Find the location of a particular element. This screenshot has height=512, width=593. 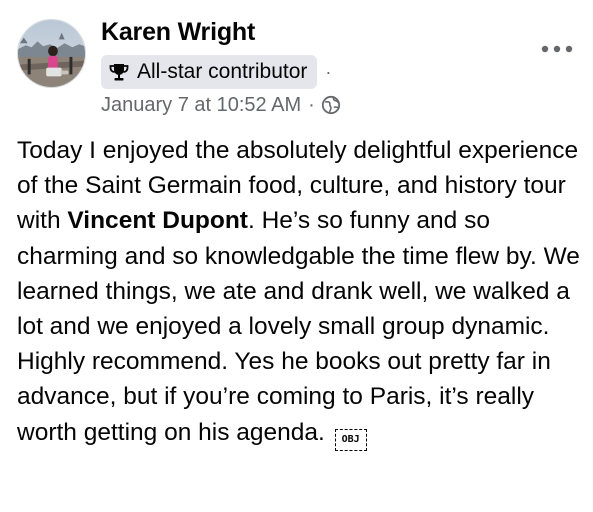

more-options-button is located at coordinates (557, 49).